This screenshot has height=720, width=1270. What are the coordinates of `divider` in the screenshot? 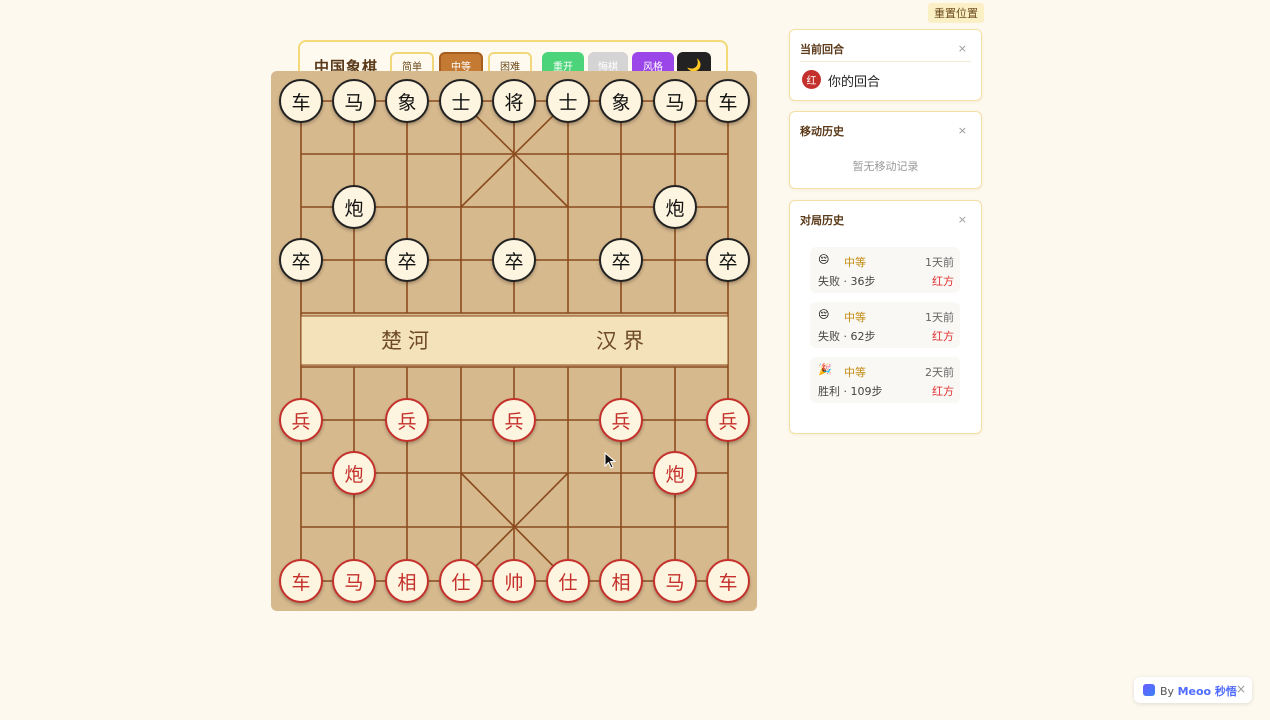 It's located at (885, 61).